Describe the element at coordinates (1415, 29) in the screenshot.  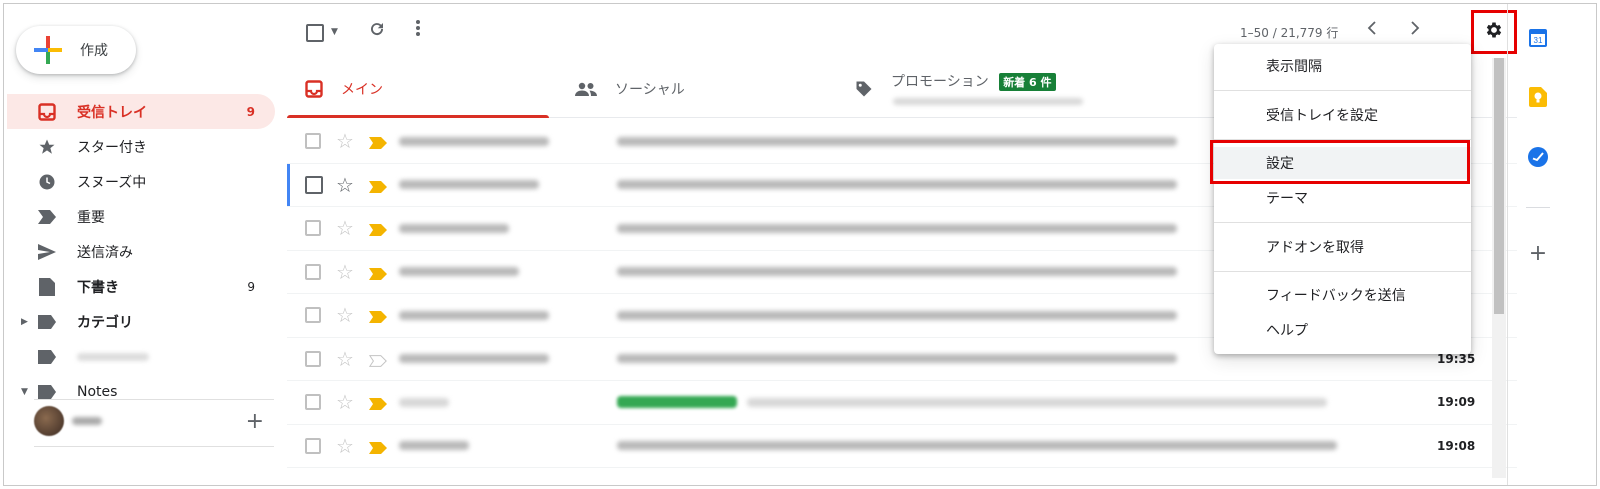
I see `chevron-right-icon` at that location.